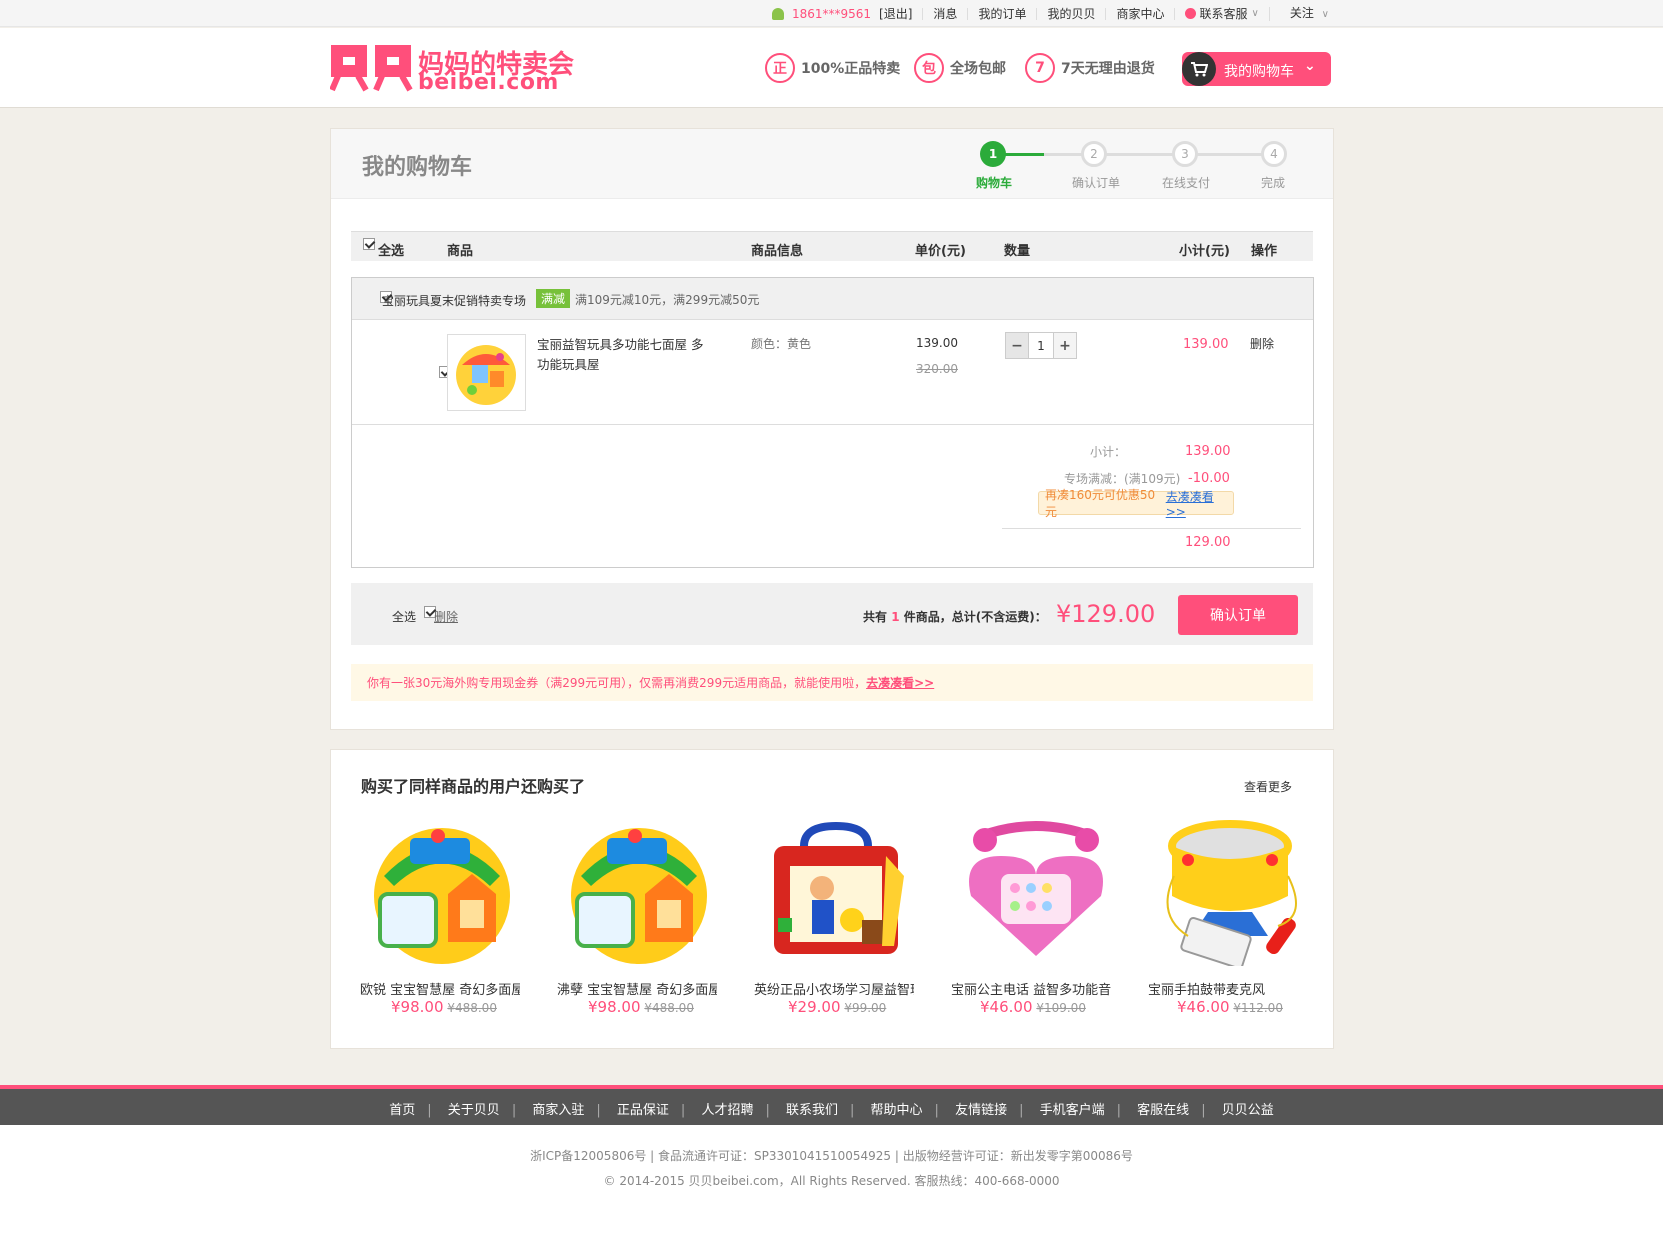 Image resolution: width=1663 pixels, height=1237 pixels. Describe the element at coordinates (1061, 1008) in the screenshot. I see `product-orig-price: ¥109.00` at that location.